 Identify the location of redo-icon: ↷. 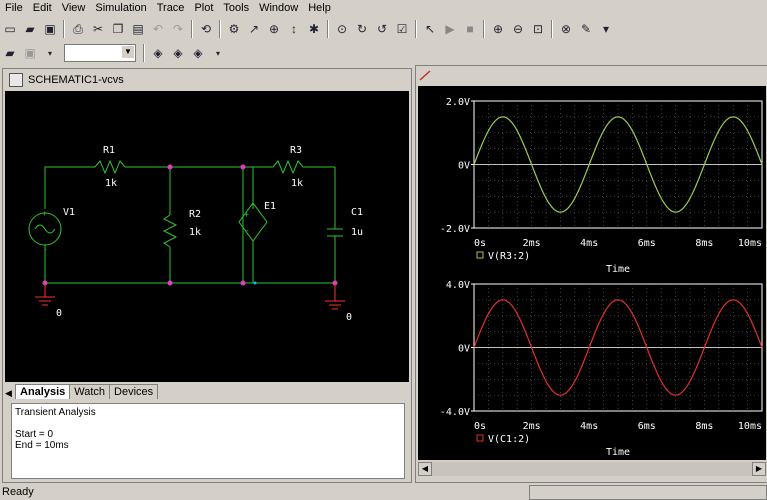
(178, 29).